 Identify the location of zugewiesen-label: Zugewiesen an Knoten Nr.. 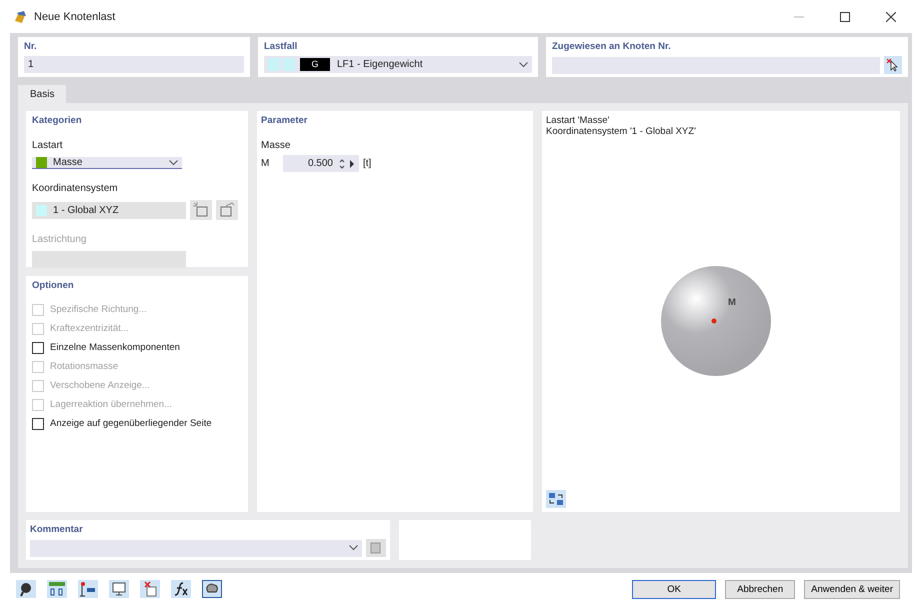
(612, 46).